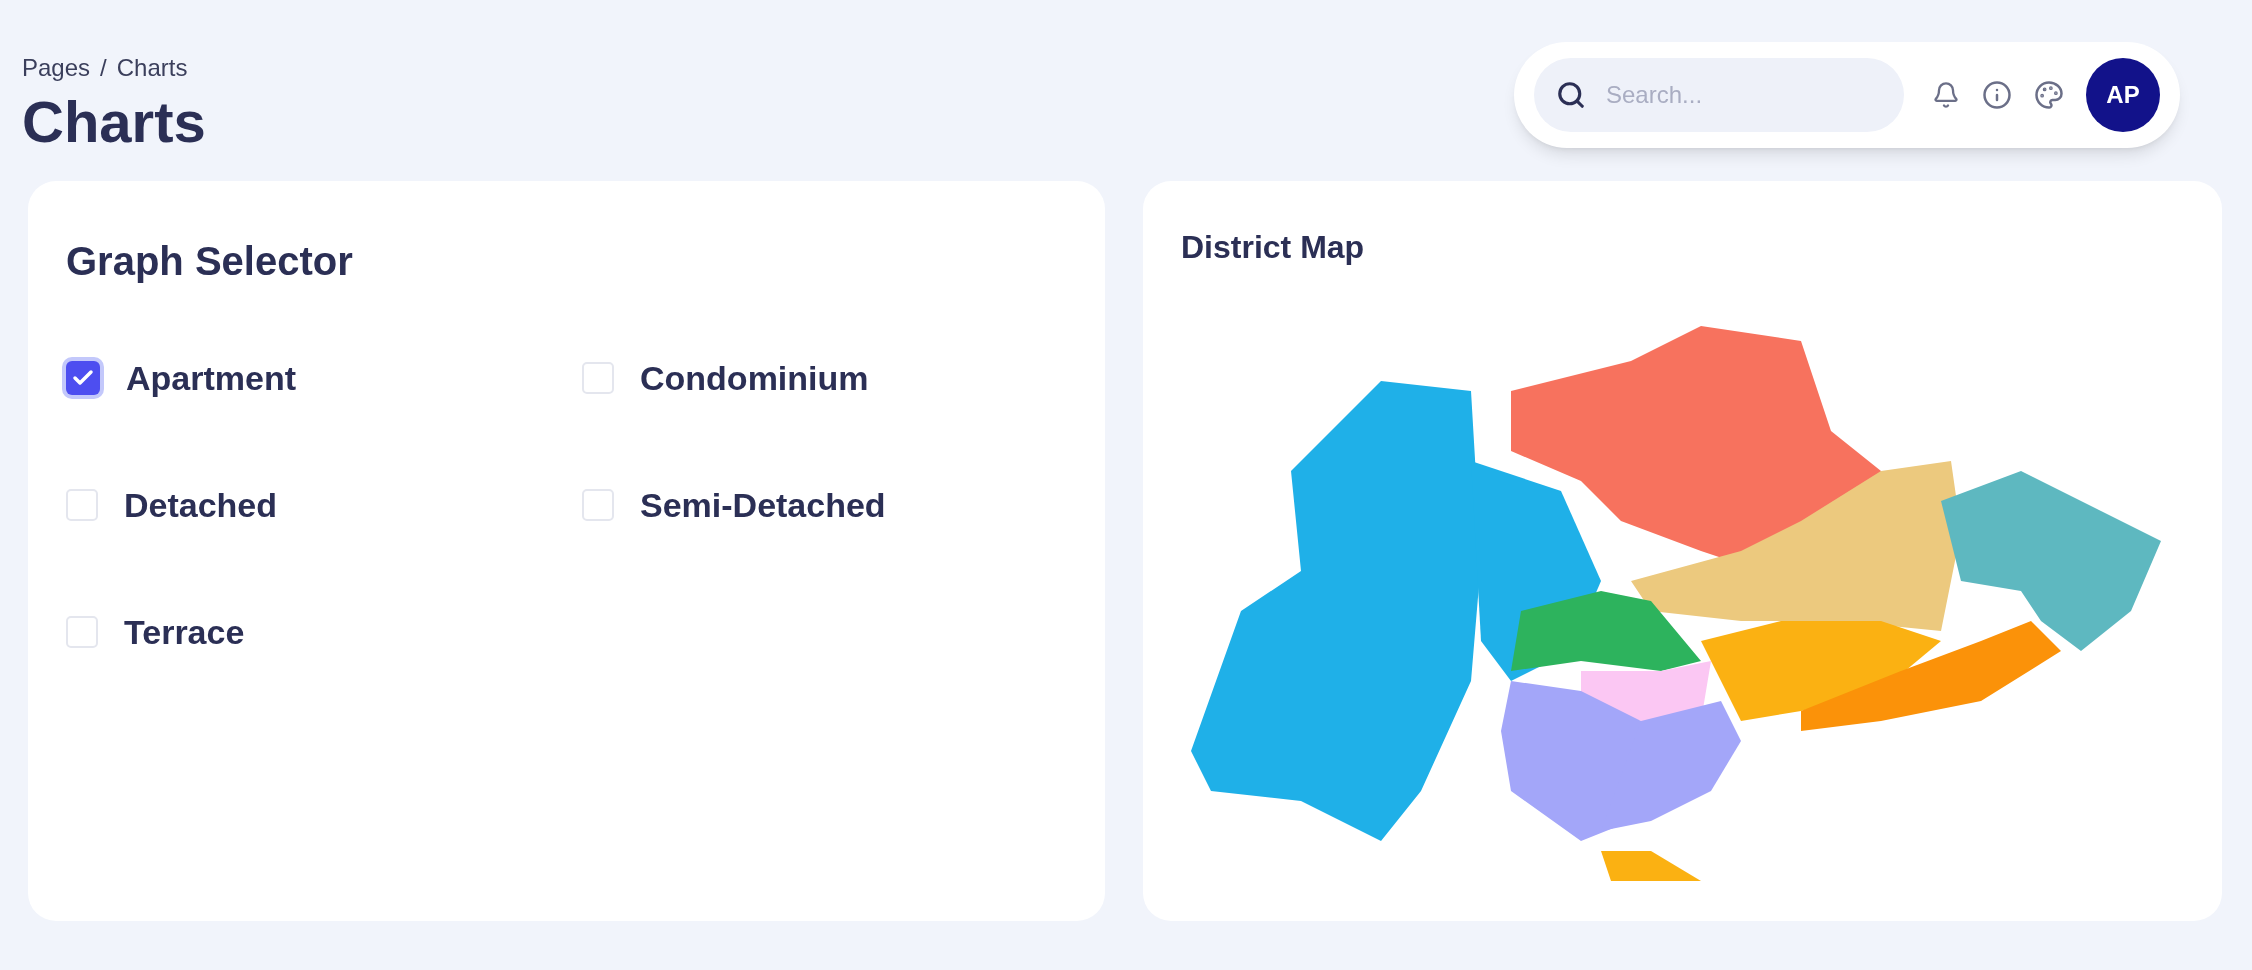 This screenshot has height=970, width=2252. What do you see at coordinates (56, 68) in the screenshot?
I see `breadcrumb-item: Pages` at bounding box center [56, 68].